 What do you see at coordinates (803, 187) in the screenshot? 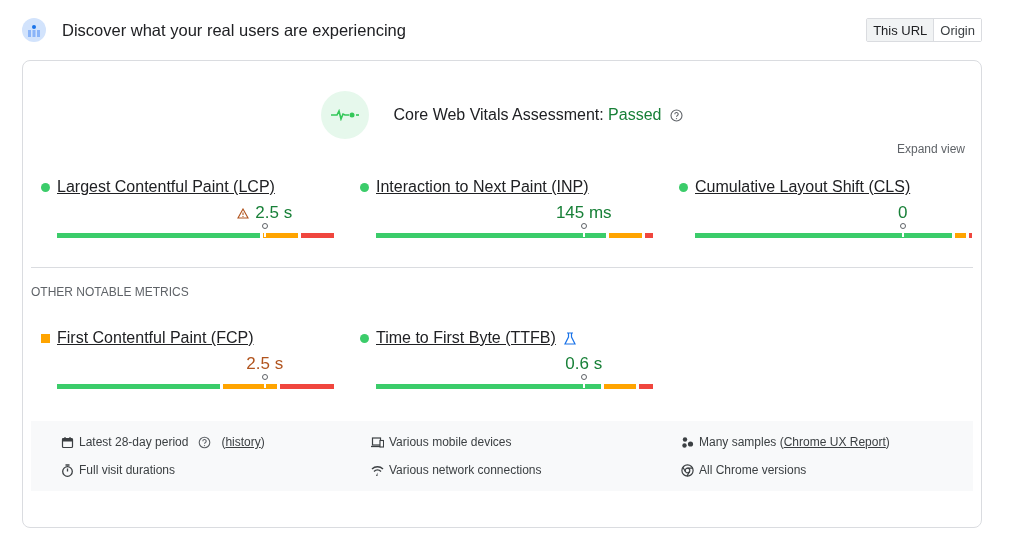
I see `metric-link: Cumulative Layout Shift (CLS)` at bounding box center [803, 187].